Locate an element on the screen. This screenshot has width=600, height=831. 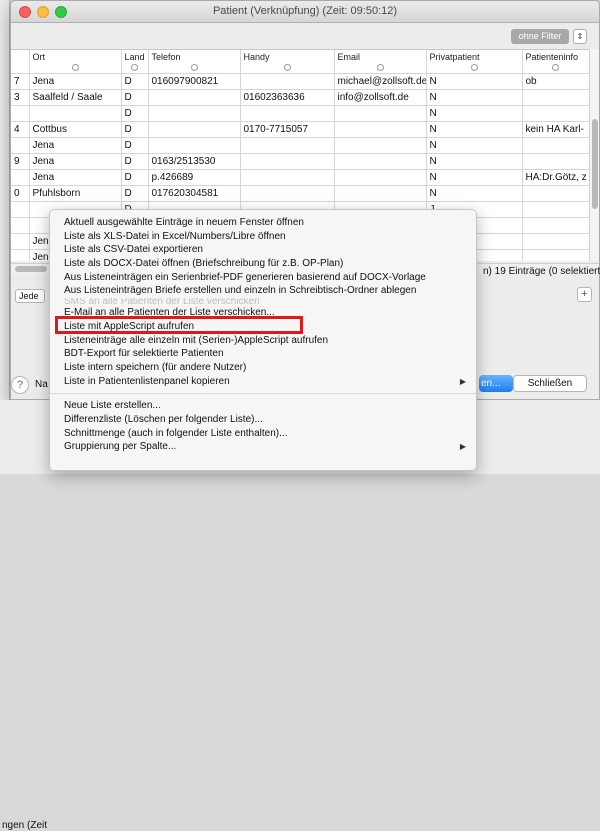
highlight-annotation-box is located at coordinates (179, 325).